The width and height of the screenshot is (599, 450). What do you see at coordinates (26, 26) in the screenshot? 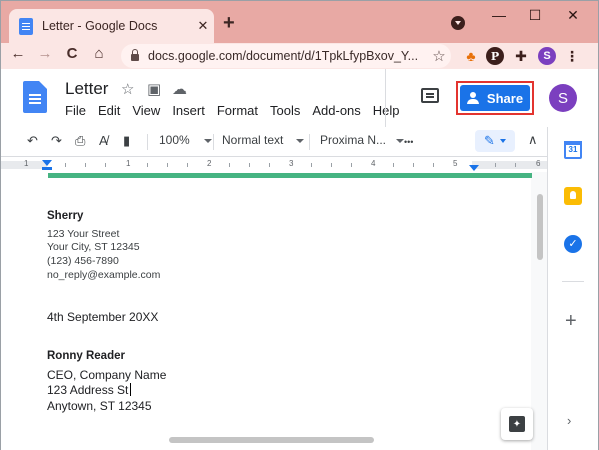
I see `google-docs-favicon-icon` at bounding box center [26, 26].